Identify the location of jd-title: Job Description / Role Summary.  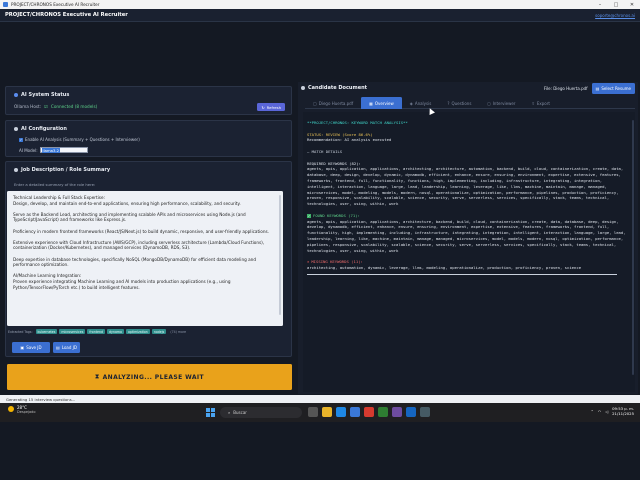
(62, 170).